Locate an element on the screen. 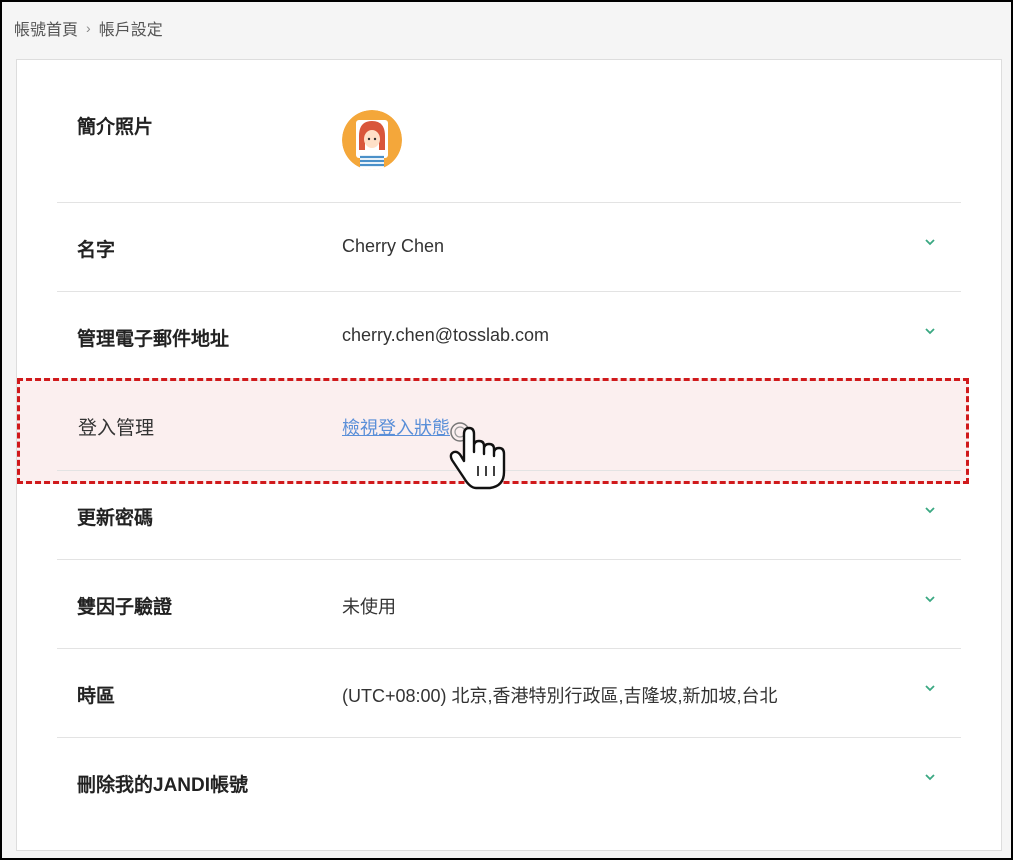  row-timezone: 時區 (UTC+08:00) 北京,香港特別行政區,吉隆坡,新加坡,台北 is located at coordinates (509, 693).